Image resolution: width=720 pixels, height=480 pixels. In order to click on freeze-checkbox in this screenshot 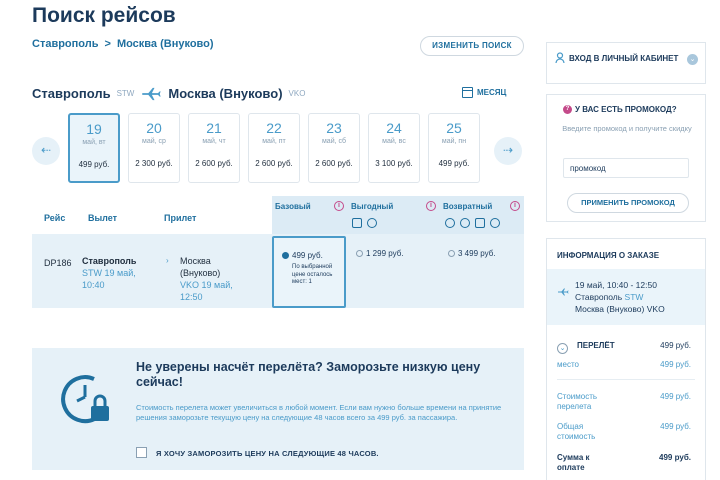, I will do `click(141, 452)`.